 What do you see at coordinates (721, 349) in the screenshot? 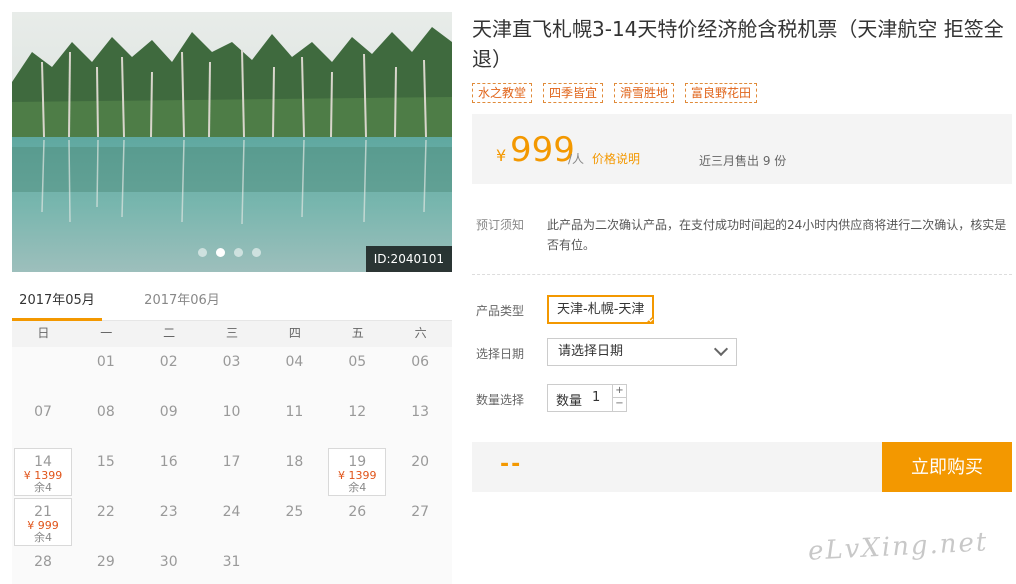
I see `chevron-down-icon` at bounding box center [721, 349].